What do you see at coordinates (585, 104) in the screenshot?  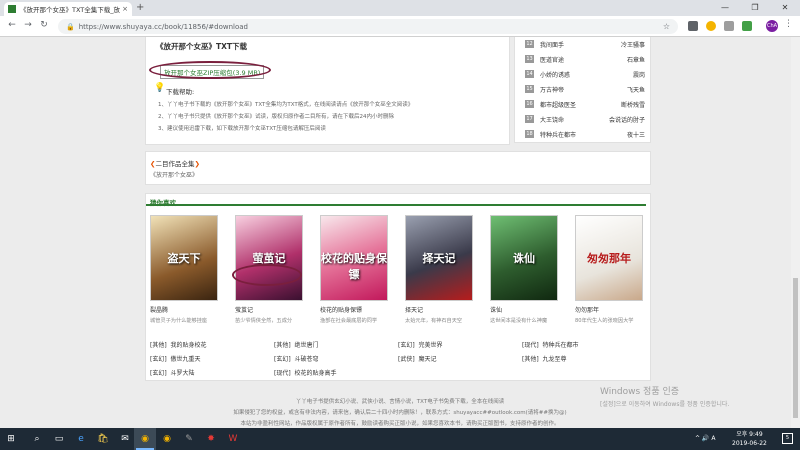 I see `ranking-item: 16 都市超级医圣 断桥残雪` at bounding box center [585, 104].